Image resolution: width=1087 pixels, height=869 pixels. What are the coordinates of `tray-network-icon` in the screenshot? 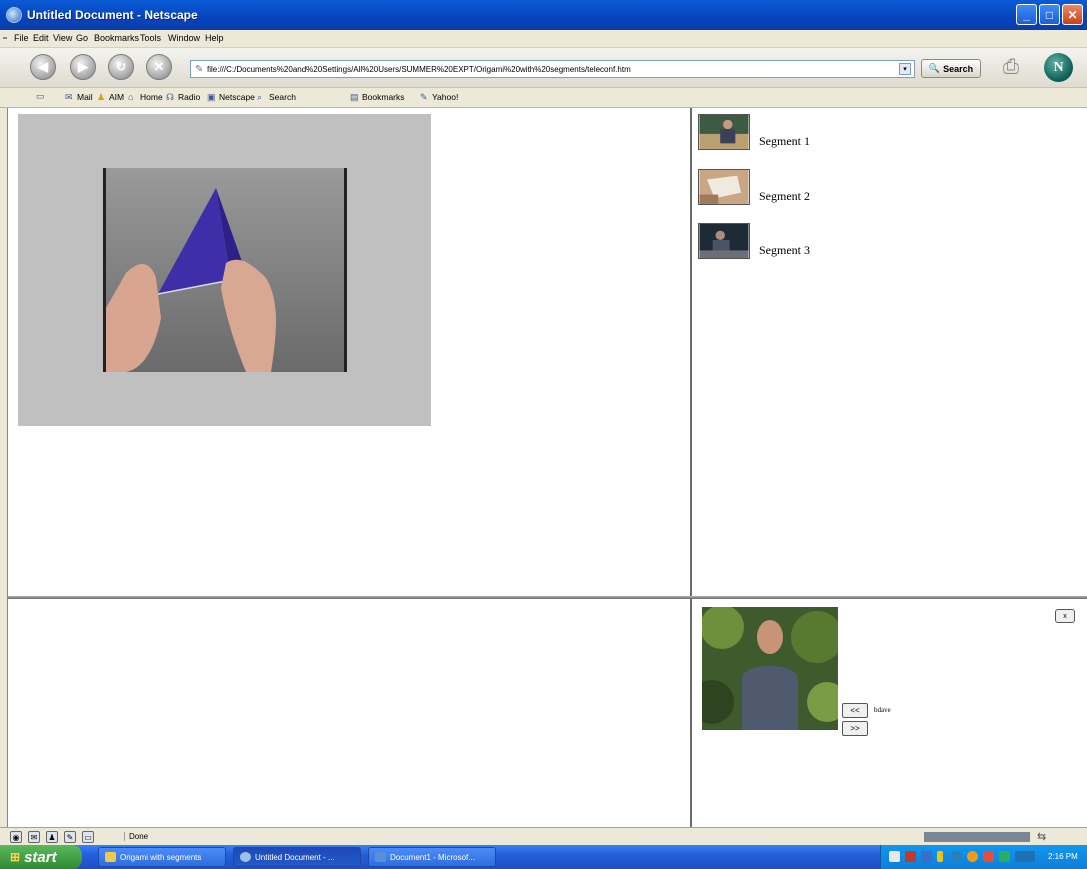 It's located at (910, 856).